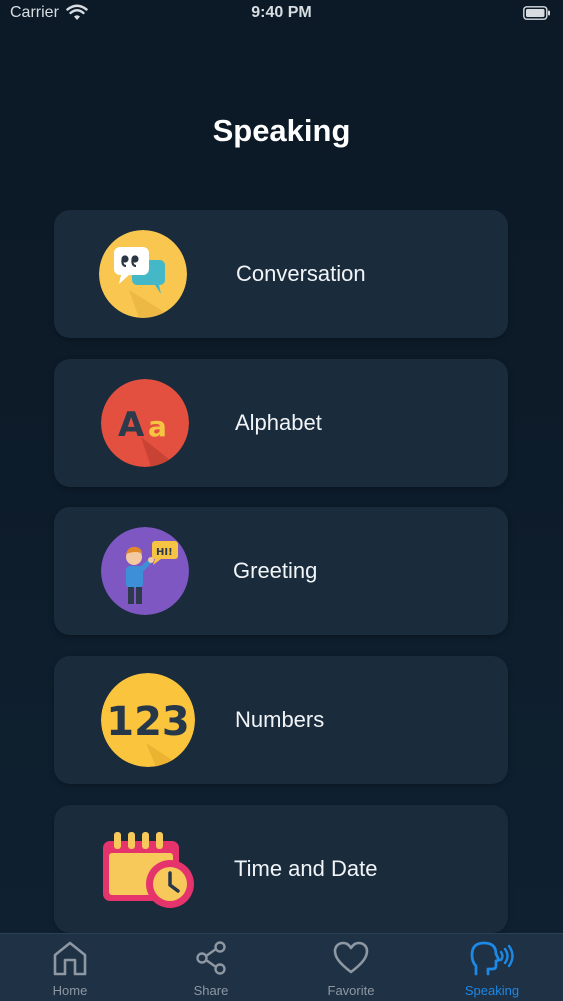  I want to click on tab-favorite: Favorite, so click(351, 967).